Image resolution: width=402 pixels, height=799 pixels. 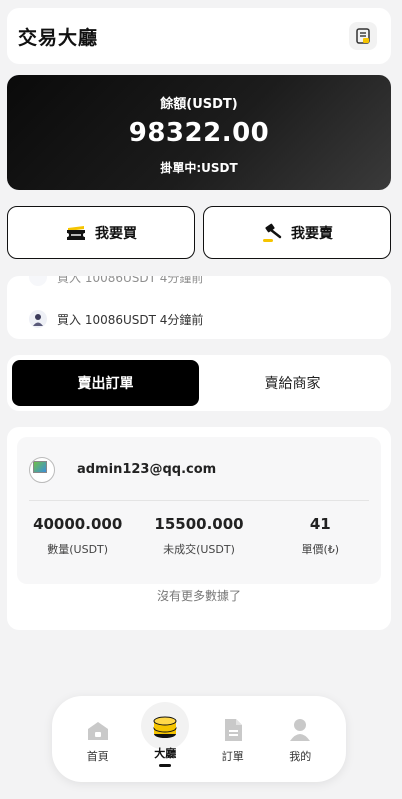 I want to click on trade-ticker: 買入 10086USDT 4分鐘前 買入 10086USDT 4分鐘前, so click(x=199, y=307).